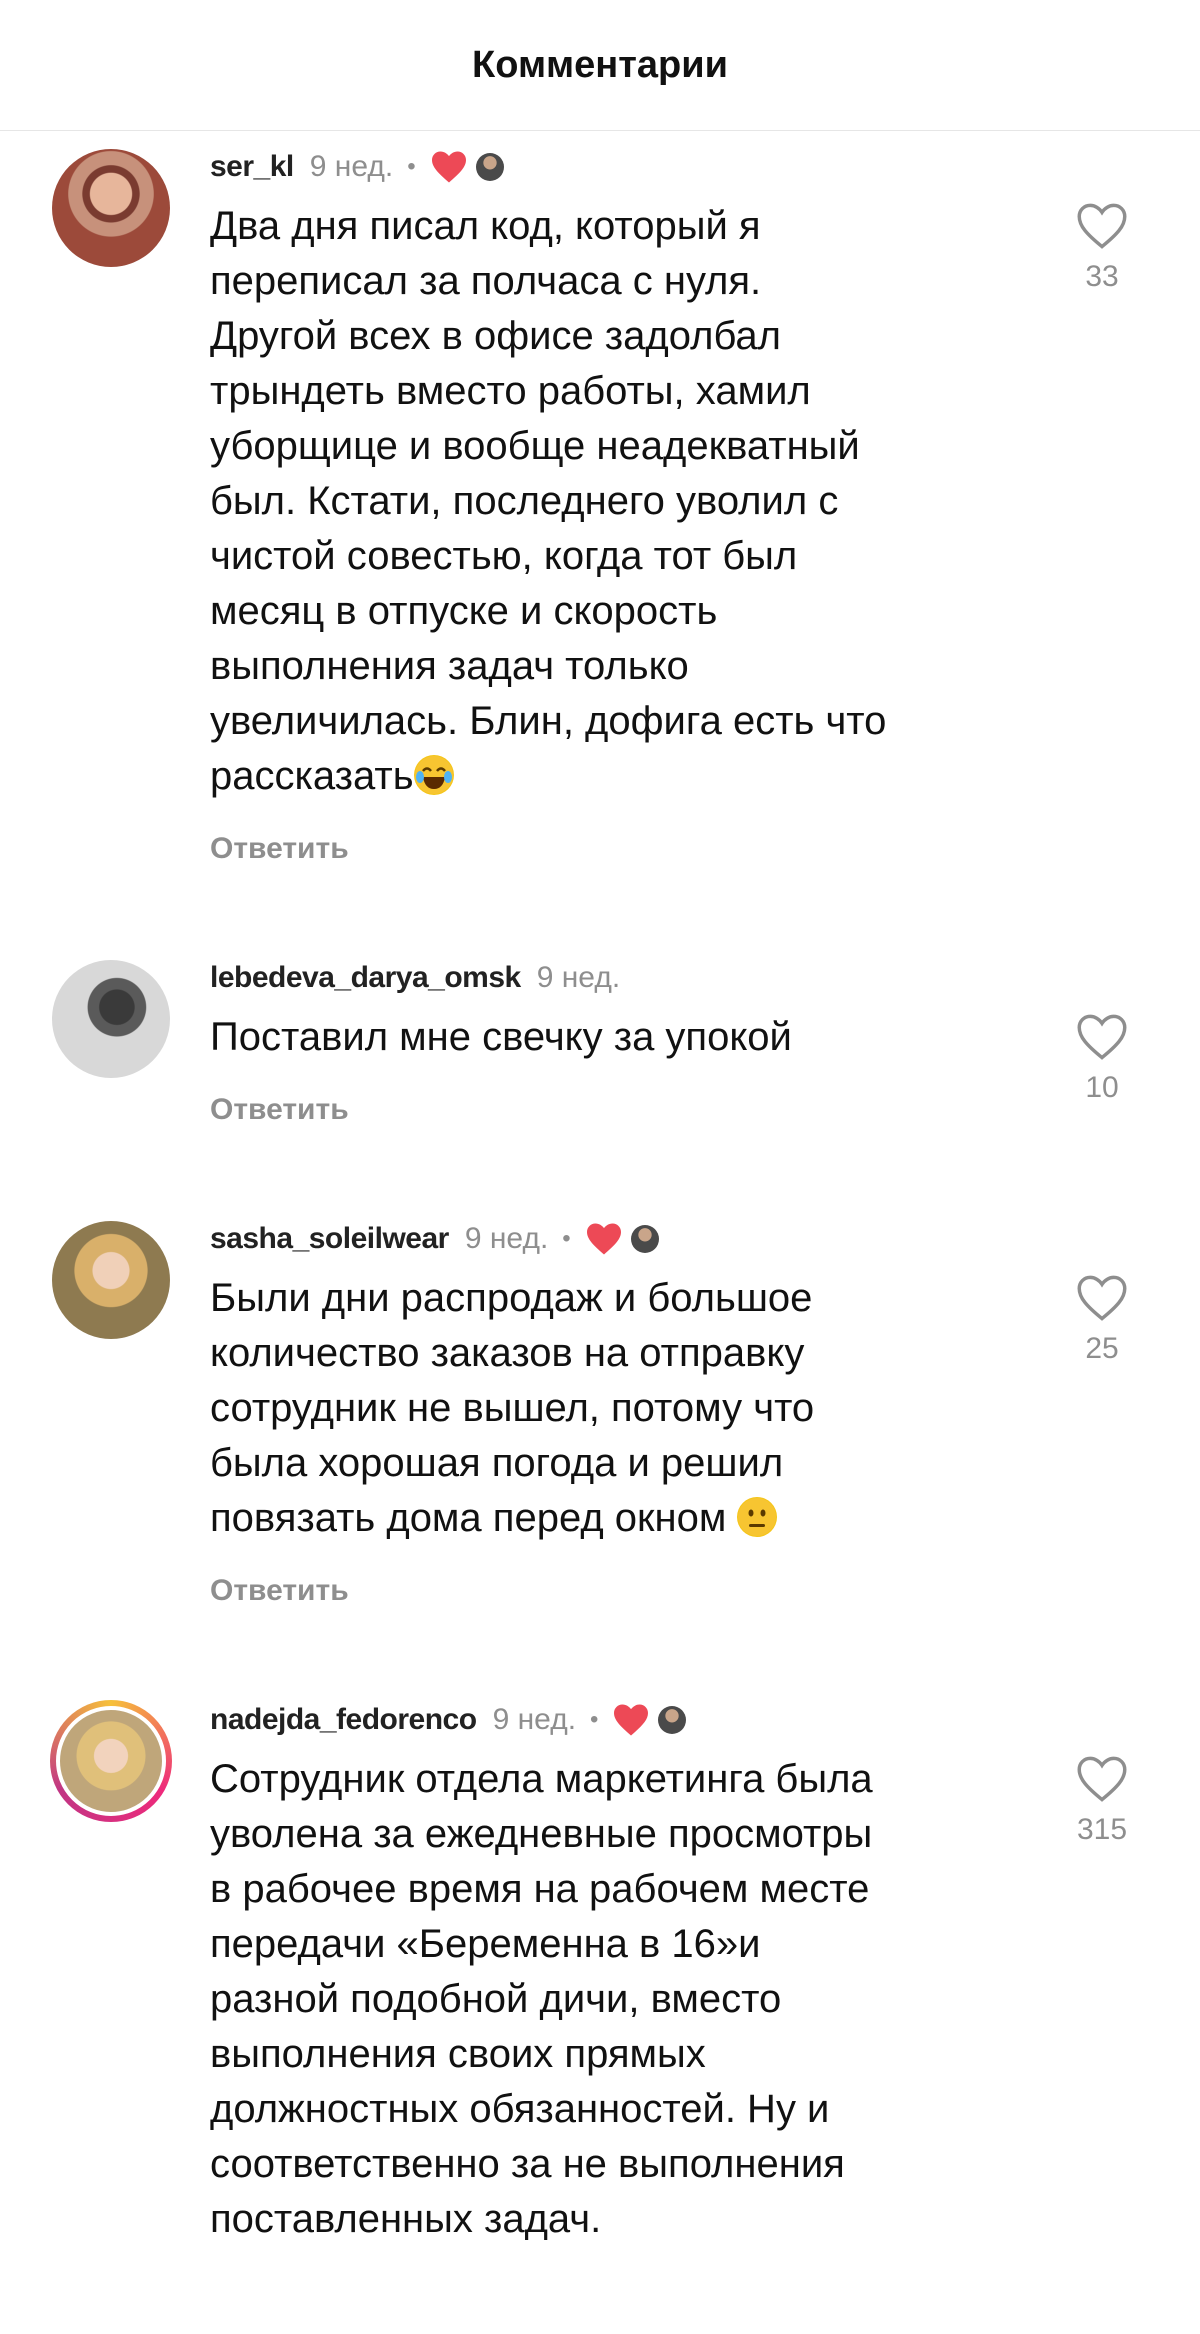 This screenshot has width=1200, height=2334. Describe the element at coordinates (1102, 276) in the screenshot. I see `like-count: 33` at that location.